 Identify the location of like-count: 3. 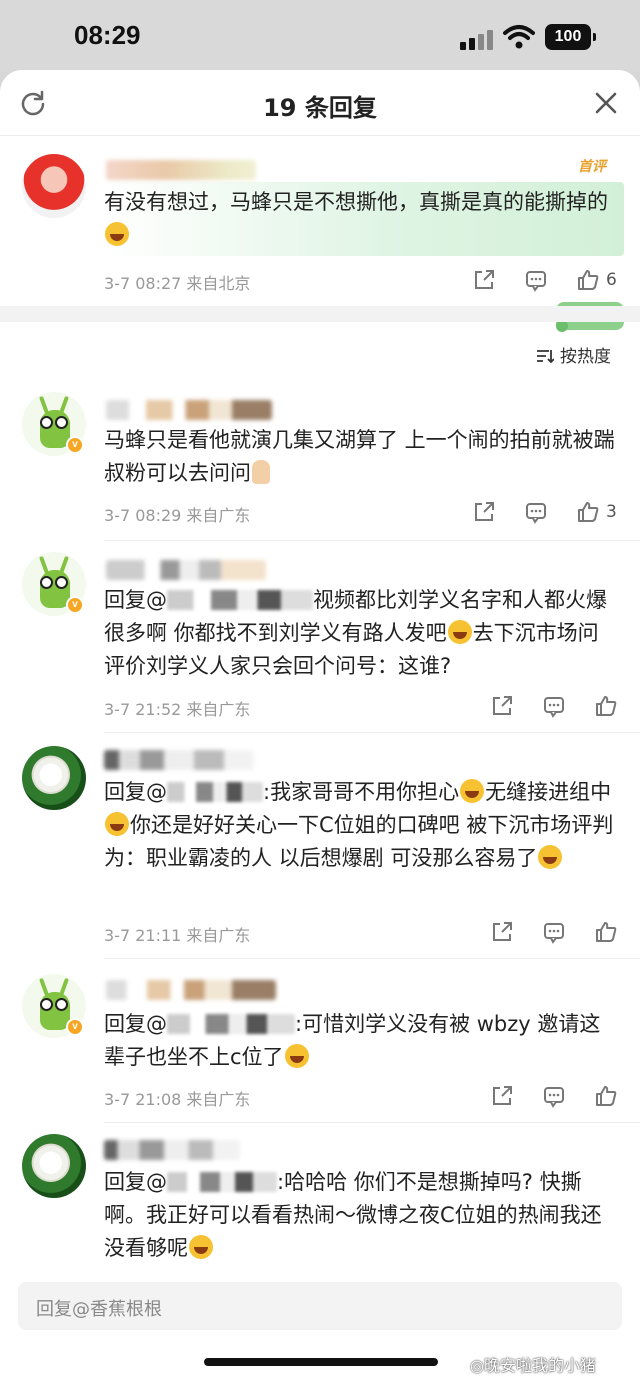
(611, 512).